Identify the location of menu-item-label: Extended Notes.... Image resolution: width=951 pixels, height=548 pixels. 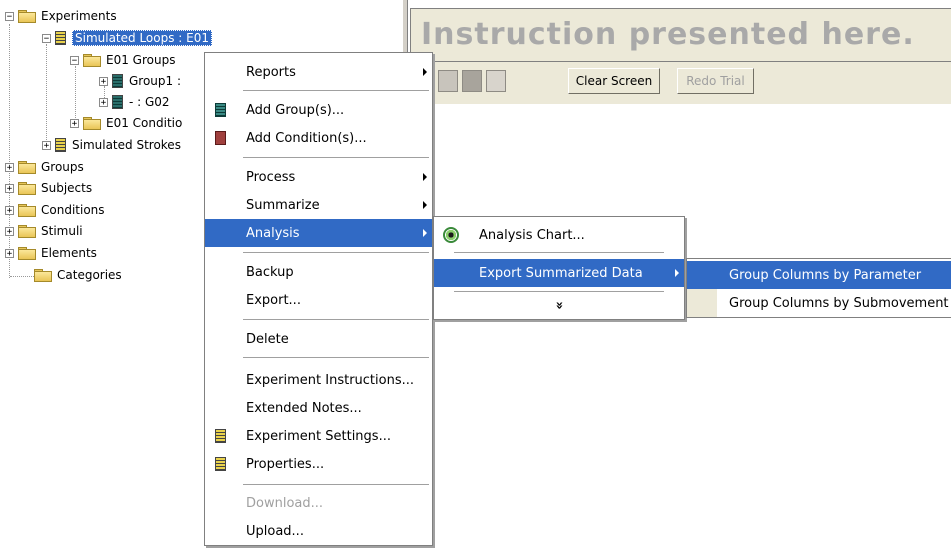
(304, 408).